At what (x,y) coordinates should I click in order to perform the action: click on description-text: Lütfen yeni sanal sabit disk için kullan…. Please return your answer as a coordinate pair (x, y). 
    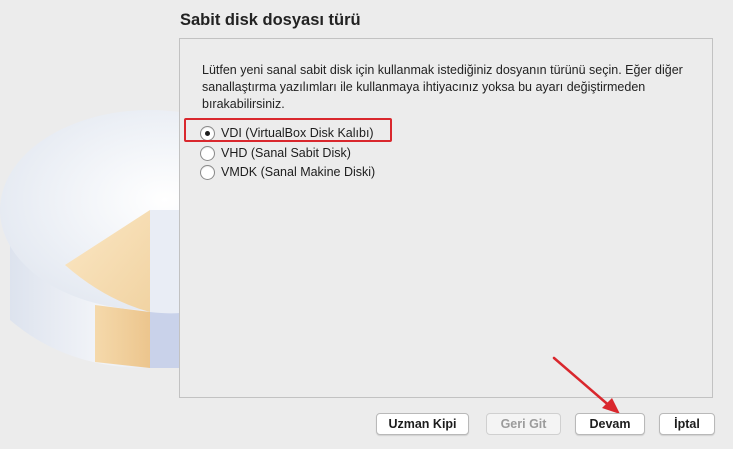
    Looking at the image, I should click on (442, 87).